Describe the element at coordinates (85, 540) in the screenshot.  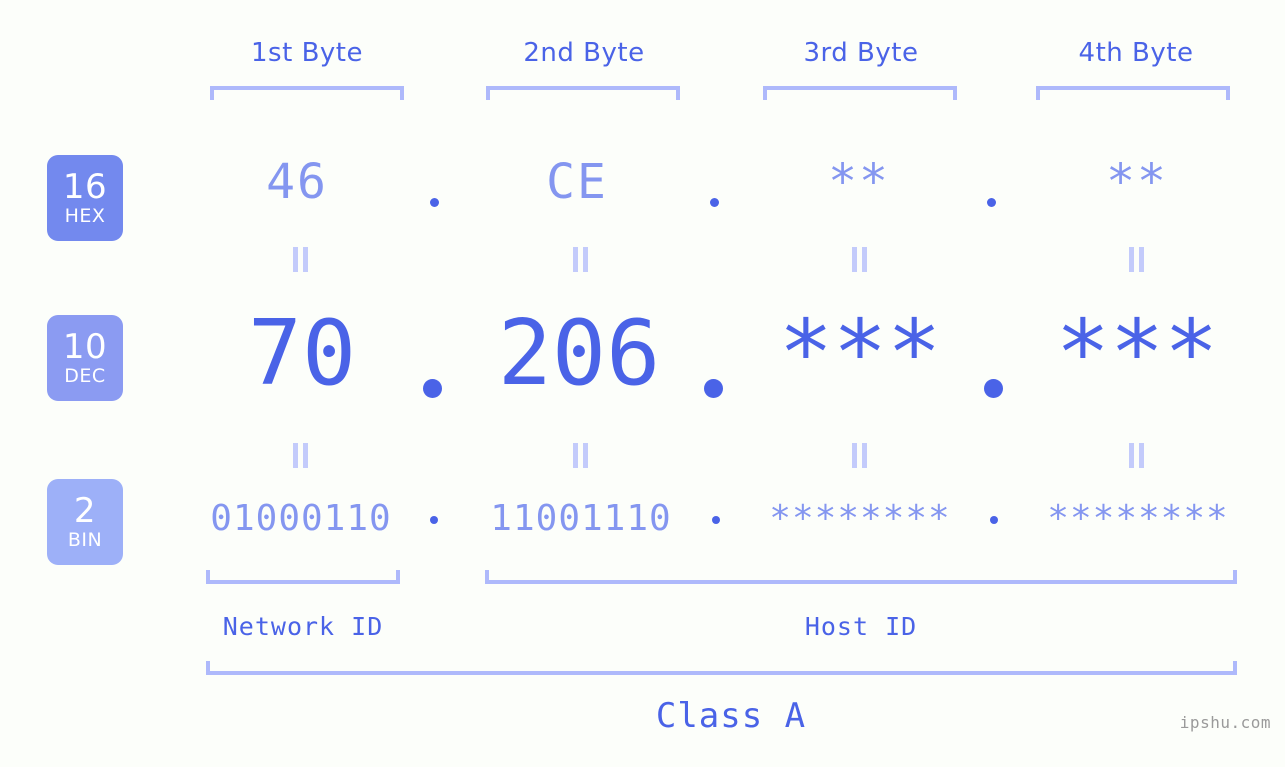
I see `base-badge-bin-abbr: BIN` at that location.